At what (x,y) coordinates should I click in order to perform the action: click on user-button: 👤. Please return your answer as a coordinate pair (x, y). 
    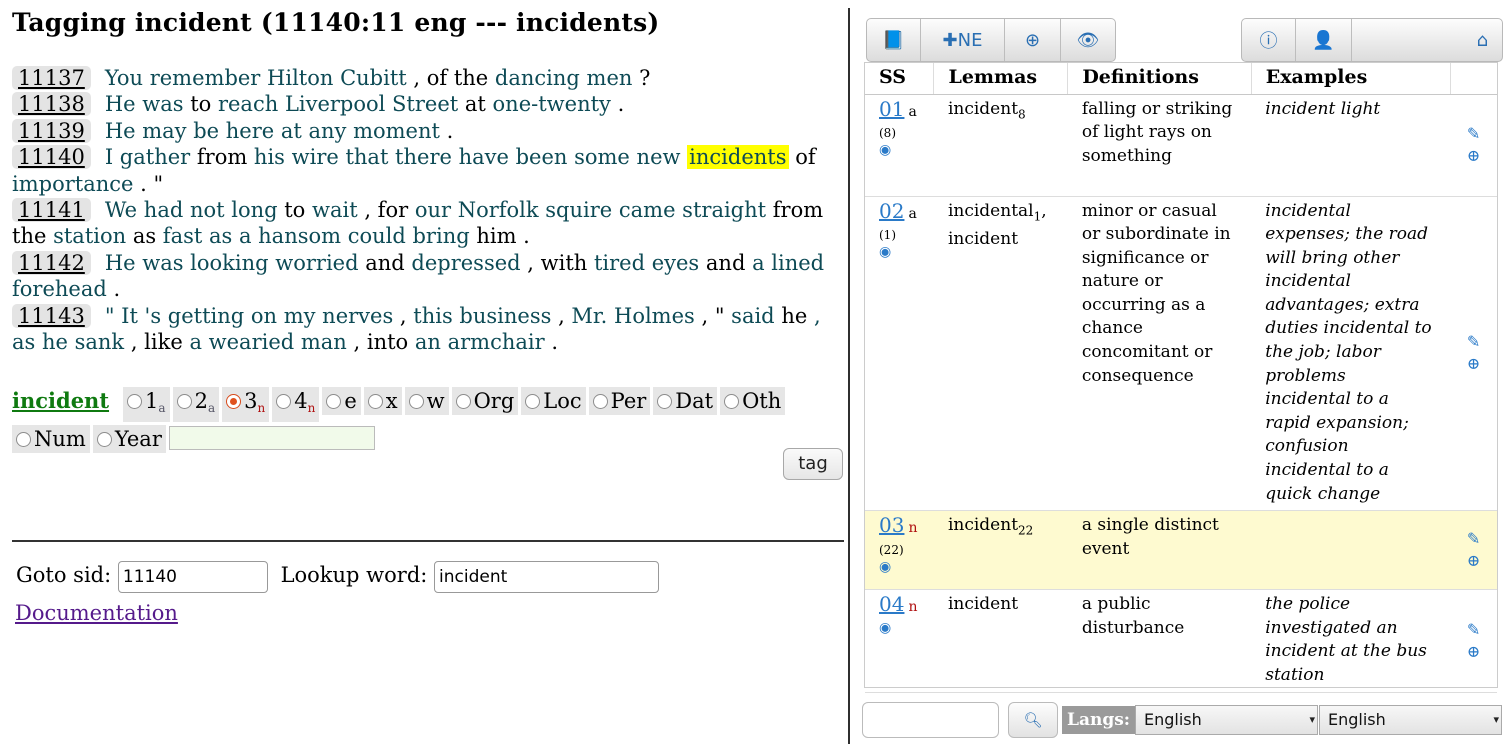
    Looking at the image, I should click on (1324, 40).